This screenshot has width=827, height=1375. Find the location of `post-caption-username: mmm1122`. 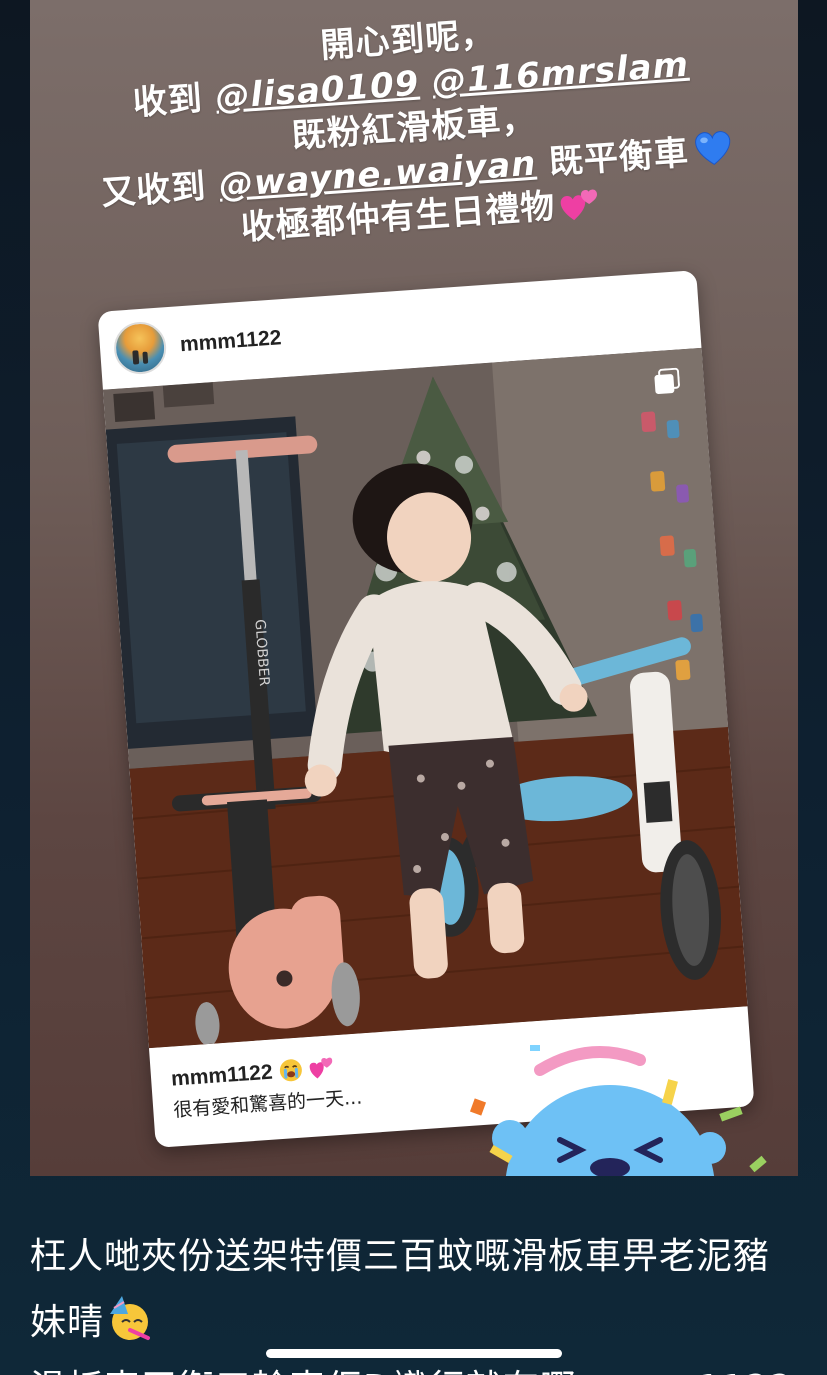

post-caption-username: mmm1122 is located at coordinates (221, 1076).